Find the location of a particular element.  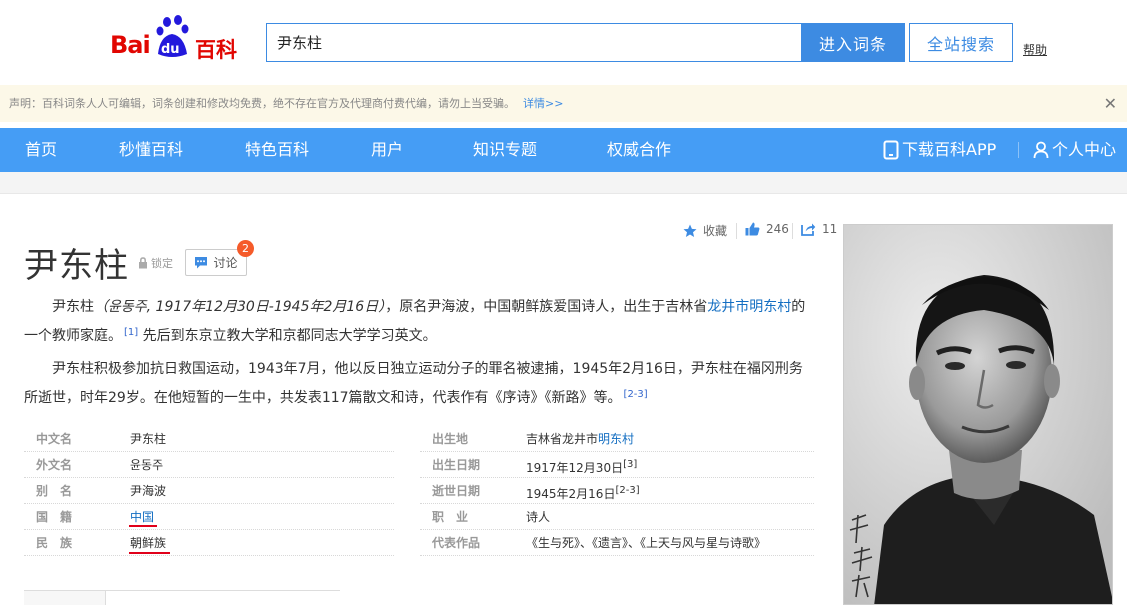

logo-text-baike: 百科 is located at coordinates (216, 50).